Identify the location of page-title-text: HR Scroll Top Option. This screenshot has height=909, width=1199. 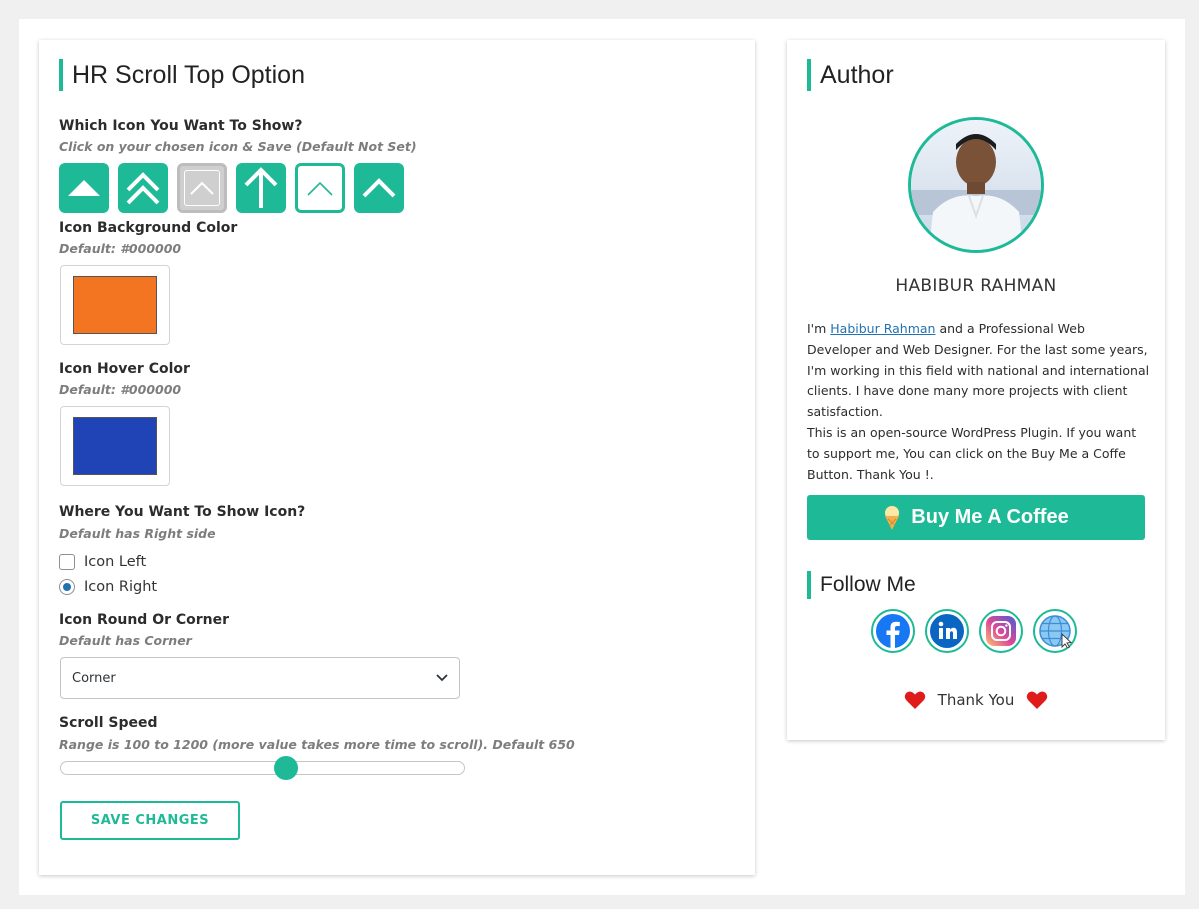
(188, 74).